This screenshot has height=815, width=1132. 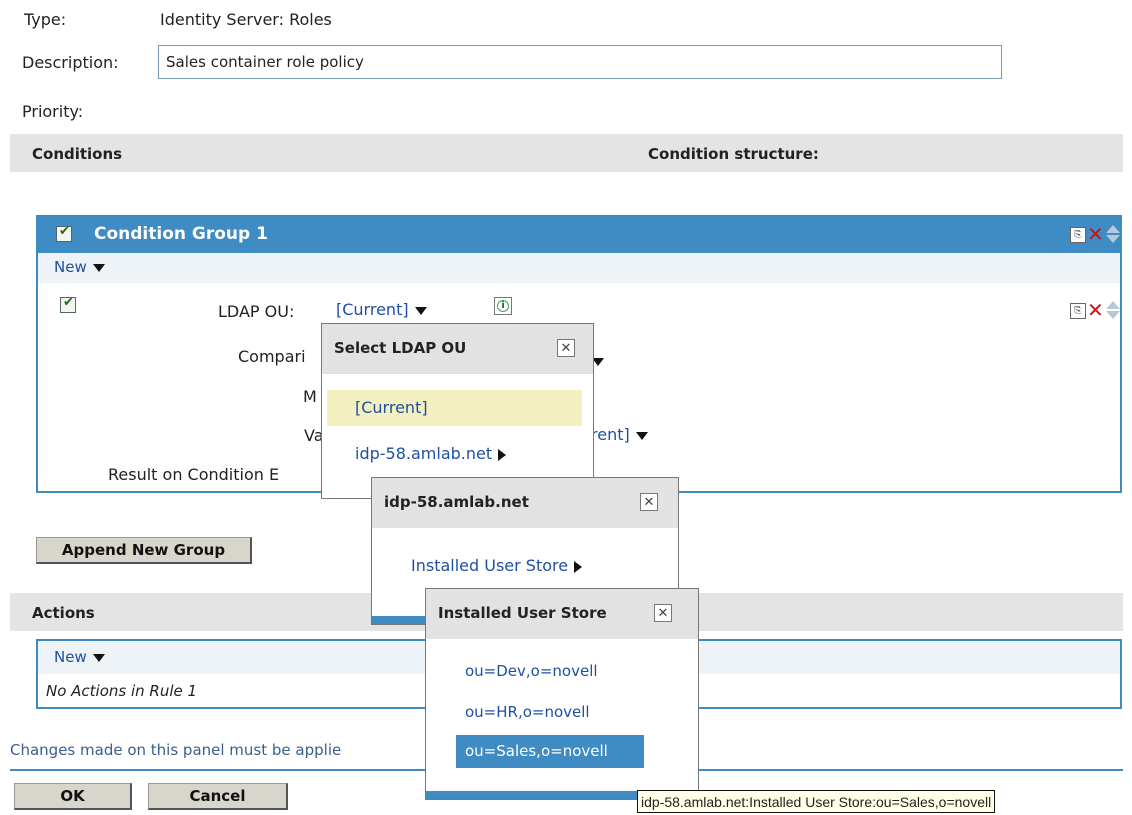 I want to click on group-tools: ⎘ ✕, so click(x=1096, y=234).